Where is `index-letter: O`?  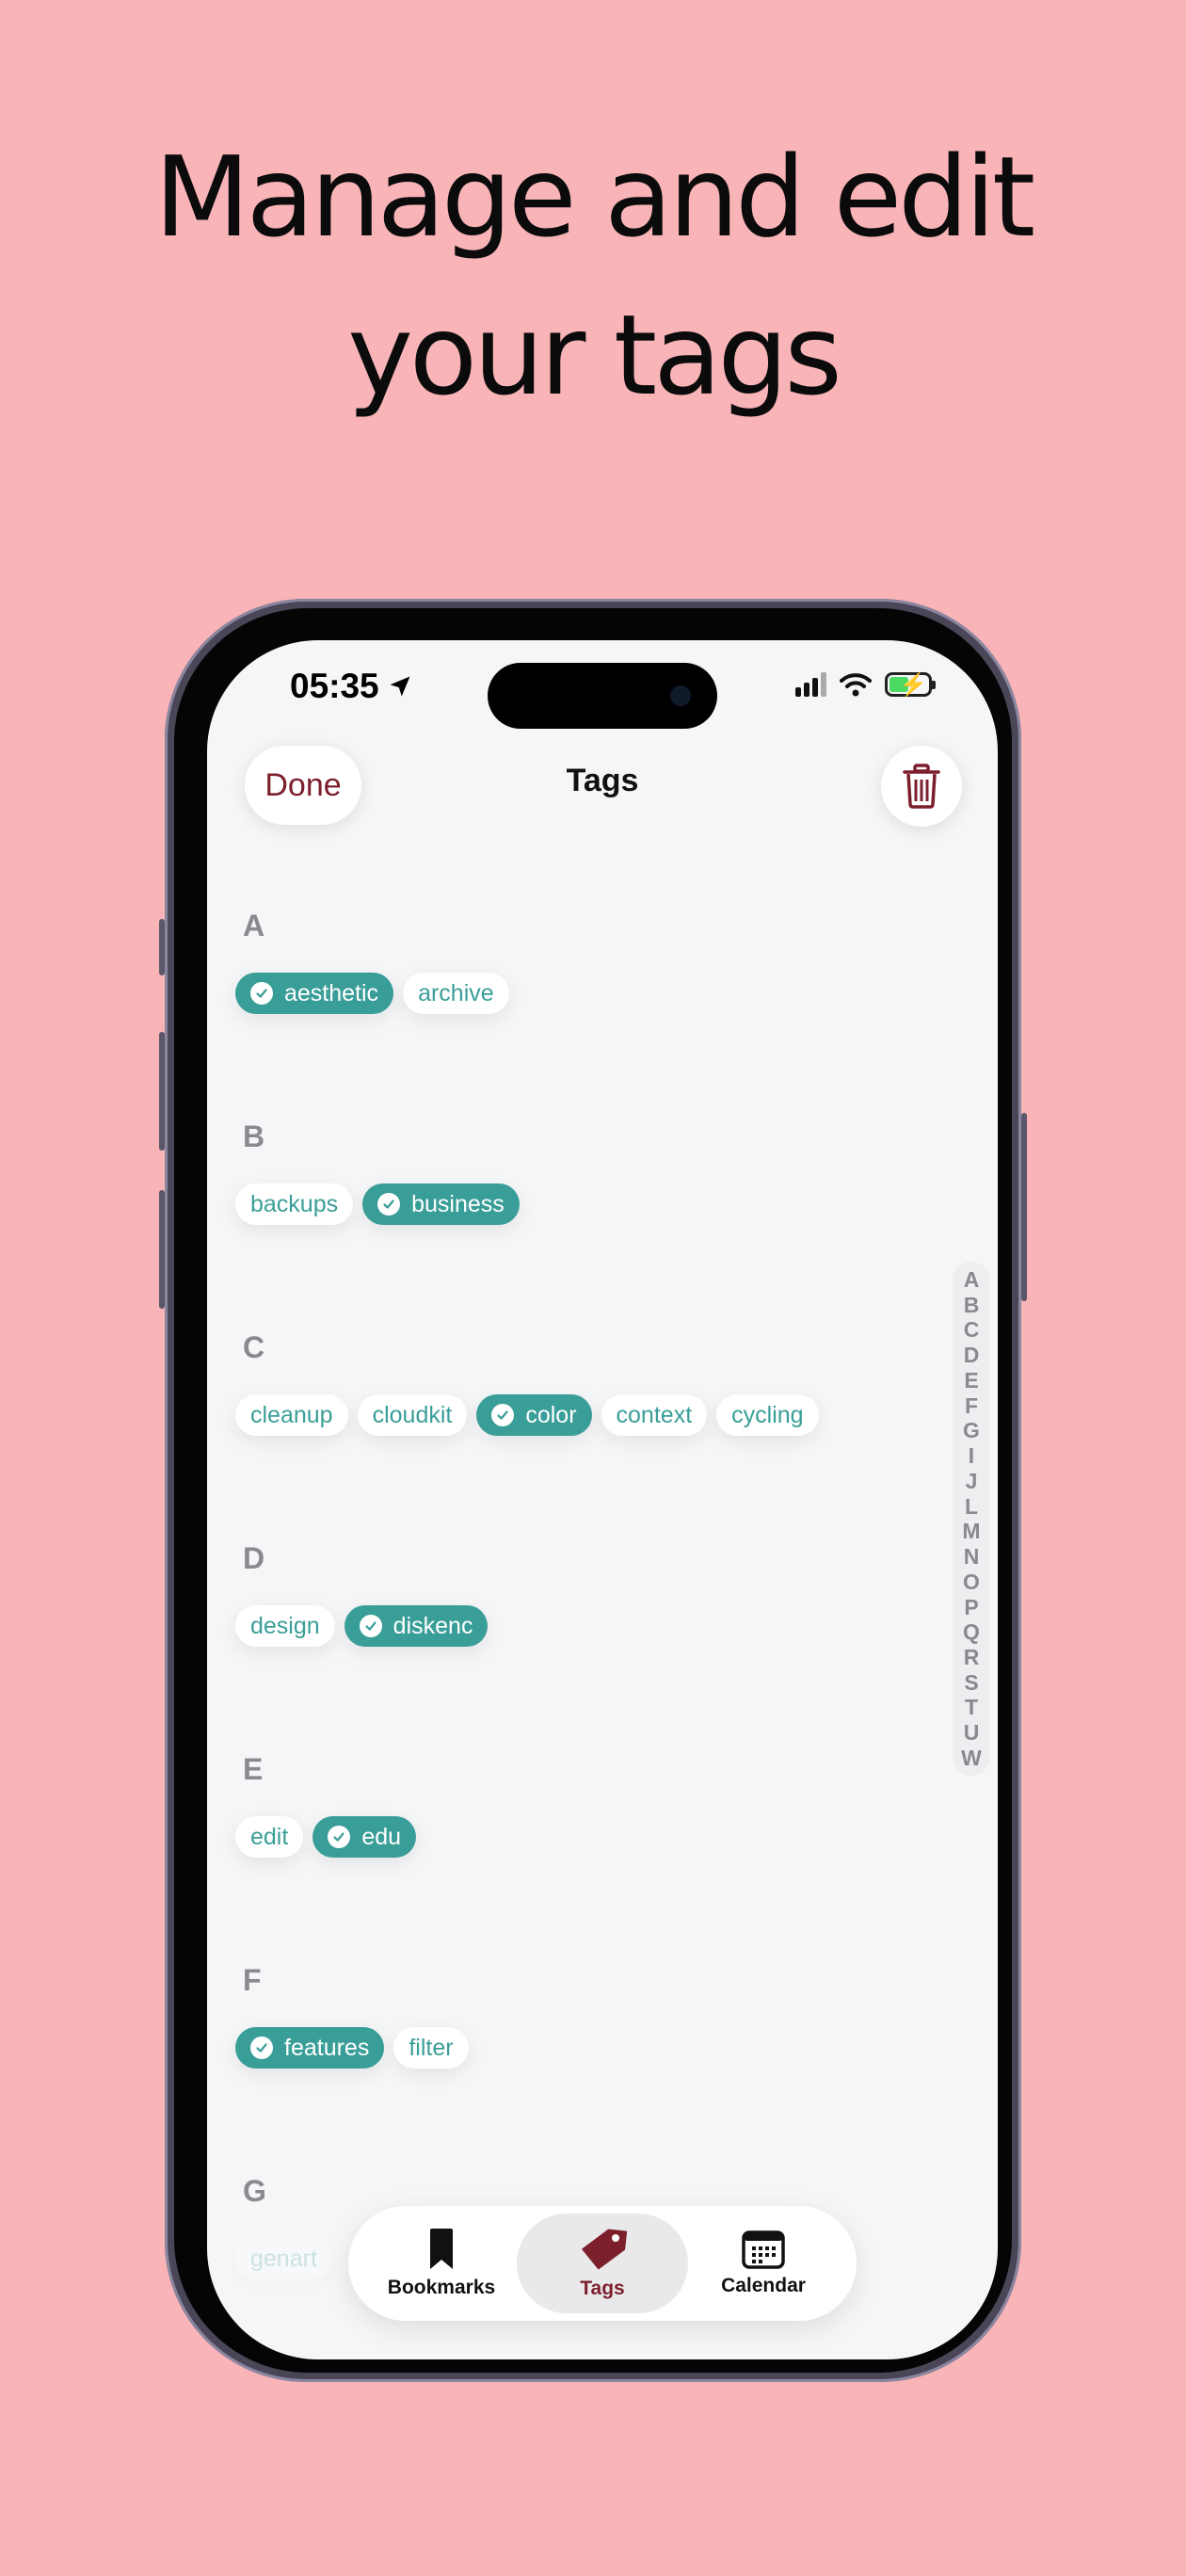
index-letter: O is located at coordinates (971, 1582).